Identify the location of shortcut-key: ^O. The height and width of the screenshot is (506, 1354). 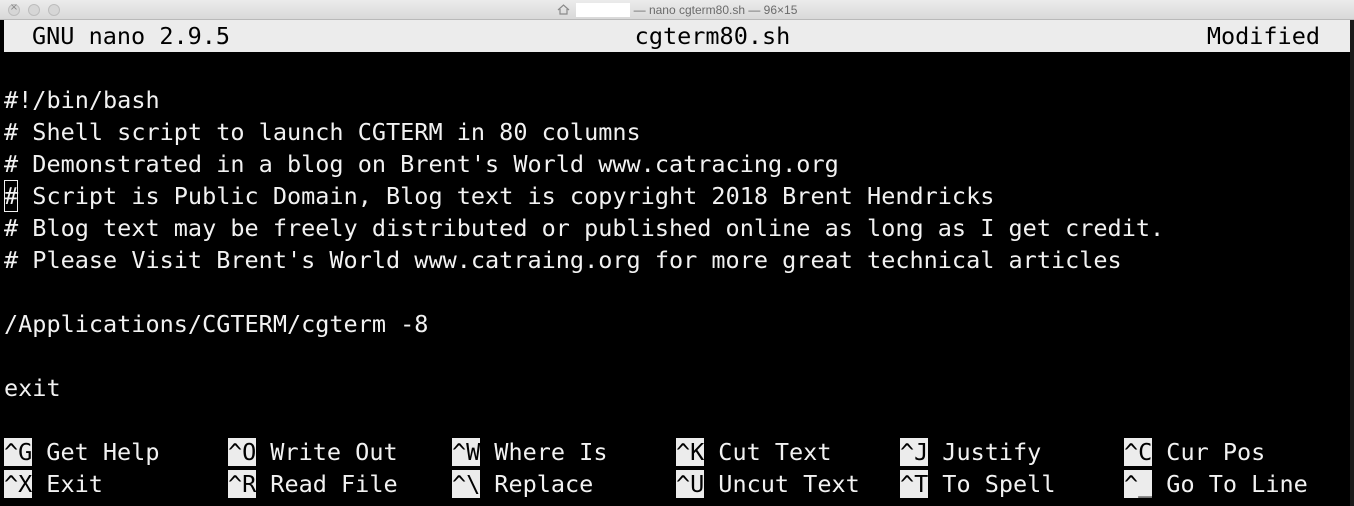
(242, 452).